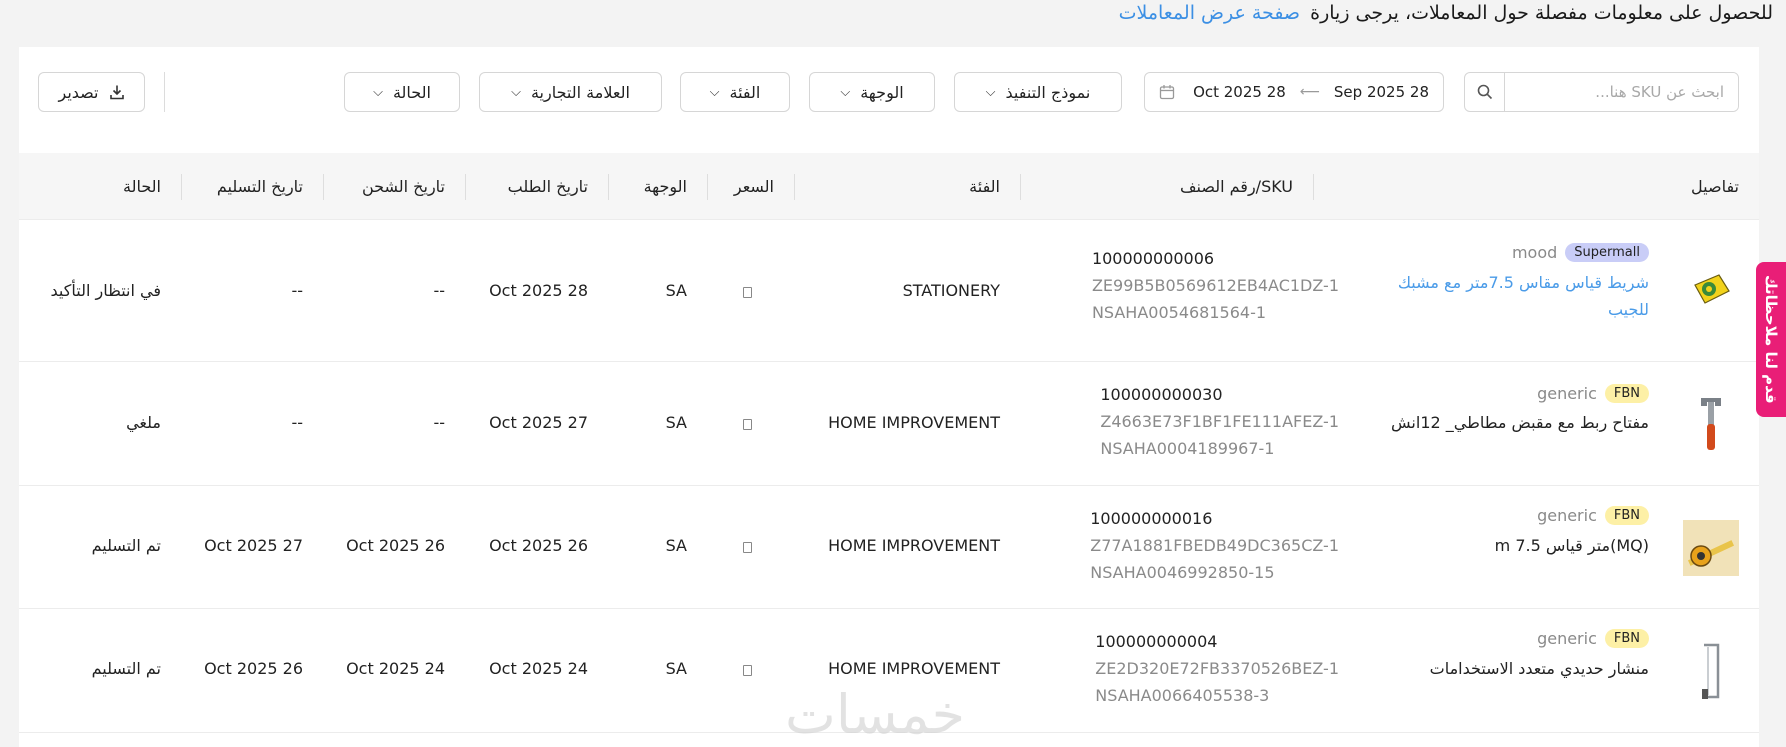 The height and width of the screenshot is (747, 1786). What do you see at coordinates (1209, 13) in the screenshot?
I see `transactions-page-link: صفحة عرض المعاملات` at bounding box center [1209, 13].